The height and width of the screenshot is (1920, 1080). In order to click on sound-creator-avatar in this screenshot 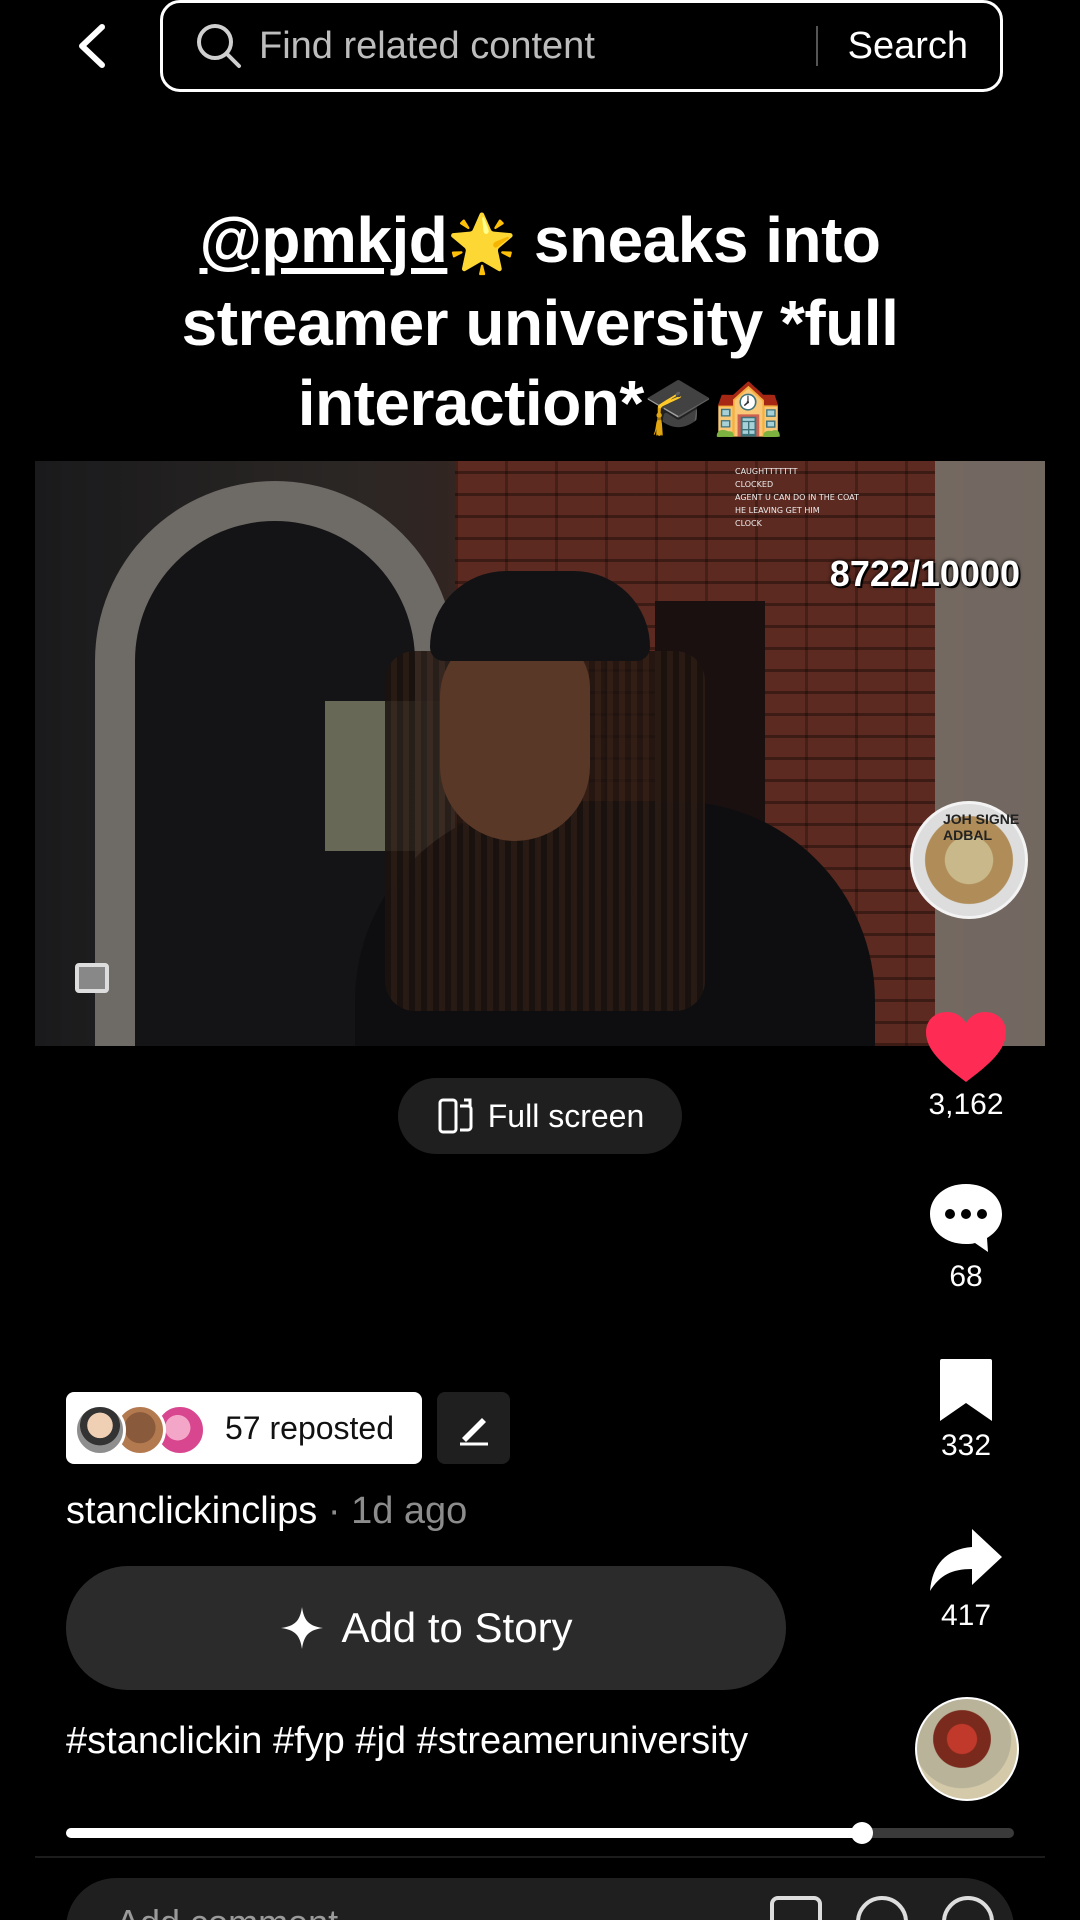, I will do `click(967, 1749)`.